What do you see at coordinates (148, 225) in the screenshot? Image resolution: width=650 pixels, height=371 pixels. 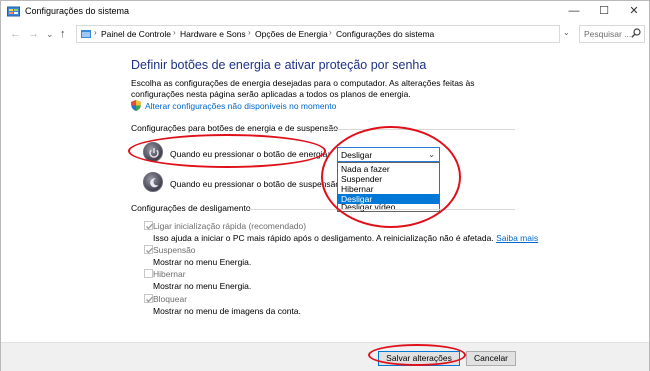 I see `fast-startup-checkbox` at bounding box center [148, 225].